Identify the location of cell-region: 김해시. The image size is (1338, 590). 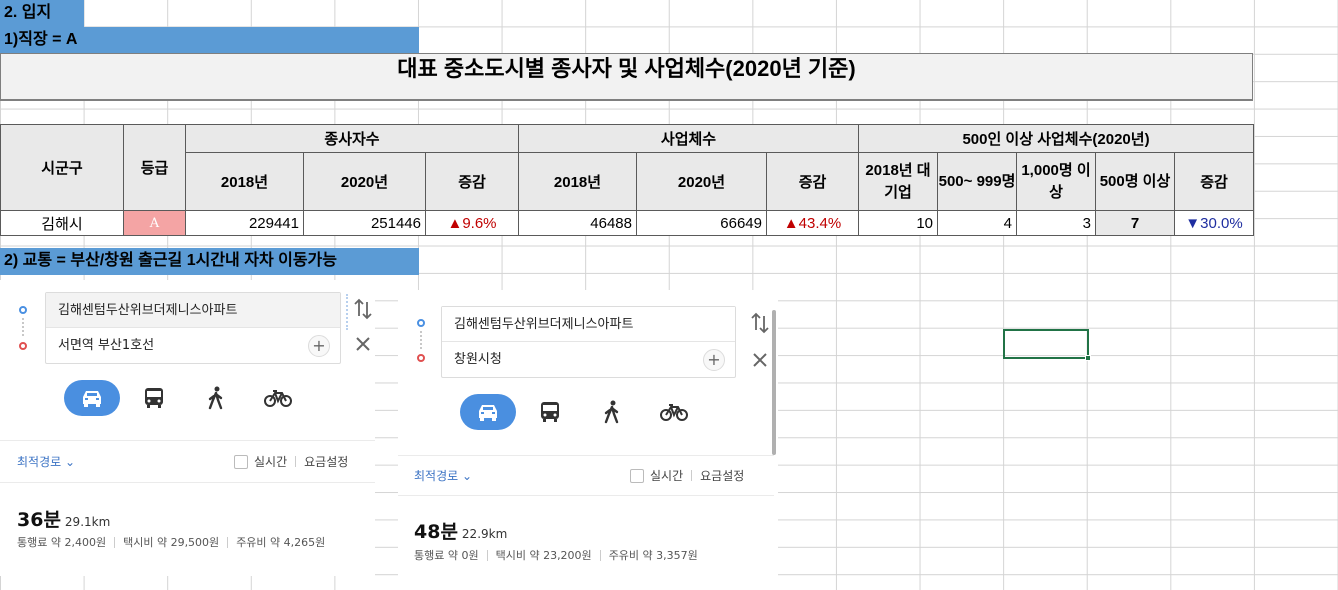
(62, 223).